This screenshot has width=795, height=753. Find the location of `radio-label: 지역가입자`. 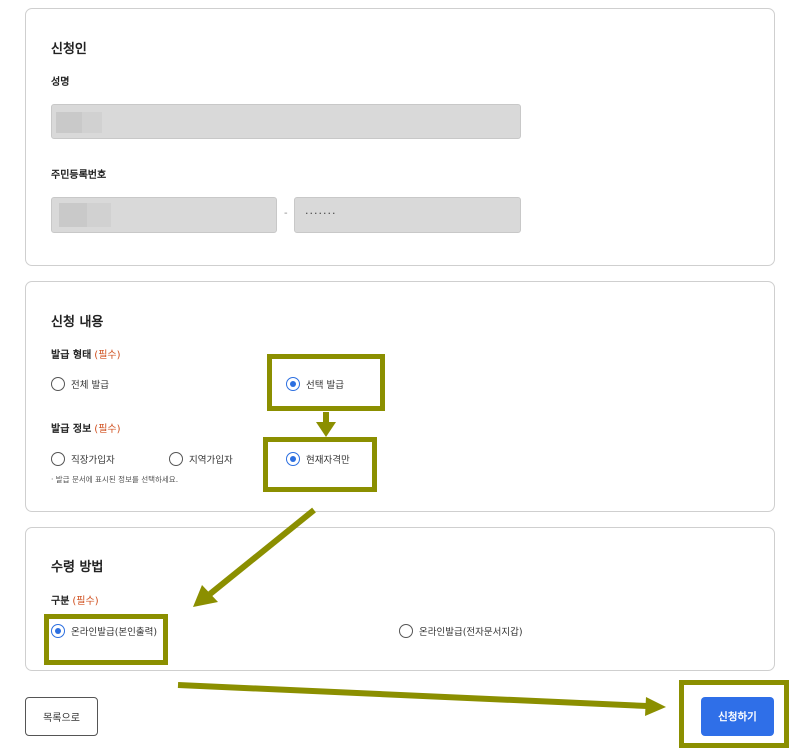

radio-label: 지역가입자 is located at coordinates (211, 460).